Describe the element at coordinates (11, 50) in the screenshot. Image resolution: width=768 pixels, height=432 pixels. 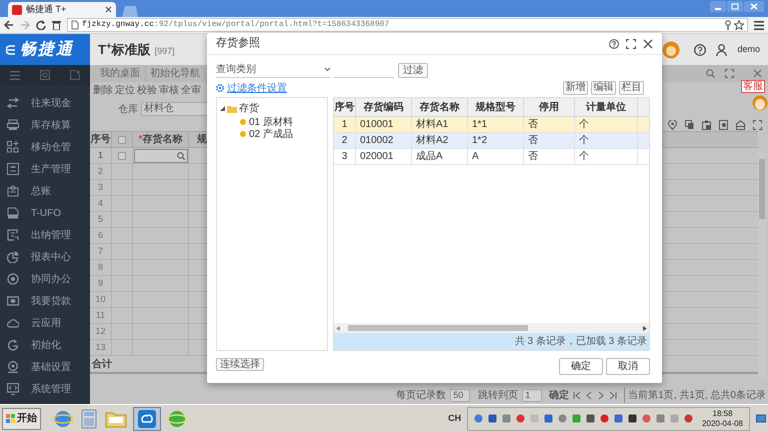
I see `logo-icon` at that location.